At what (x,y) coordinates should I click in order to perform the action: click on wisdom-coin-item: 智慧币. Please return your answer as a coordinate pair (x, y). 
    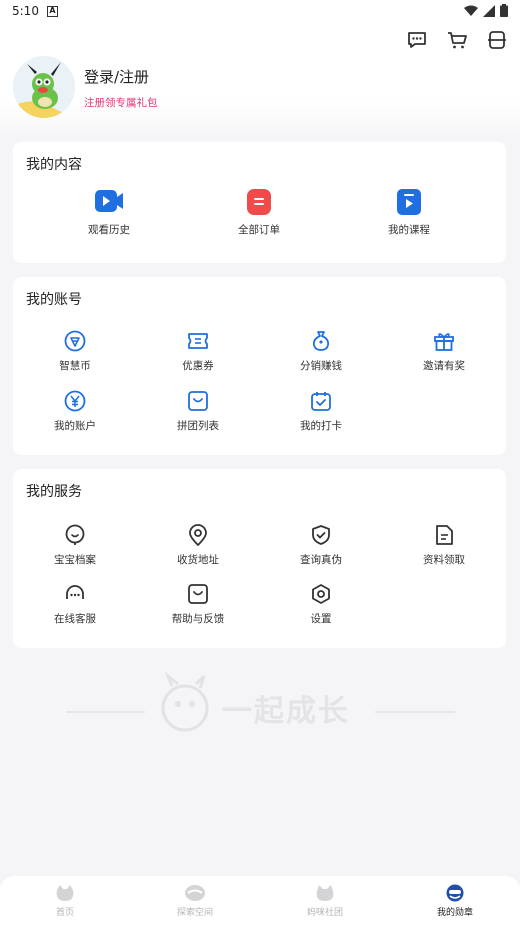
    Looking at the image, I should click on (75, 351).